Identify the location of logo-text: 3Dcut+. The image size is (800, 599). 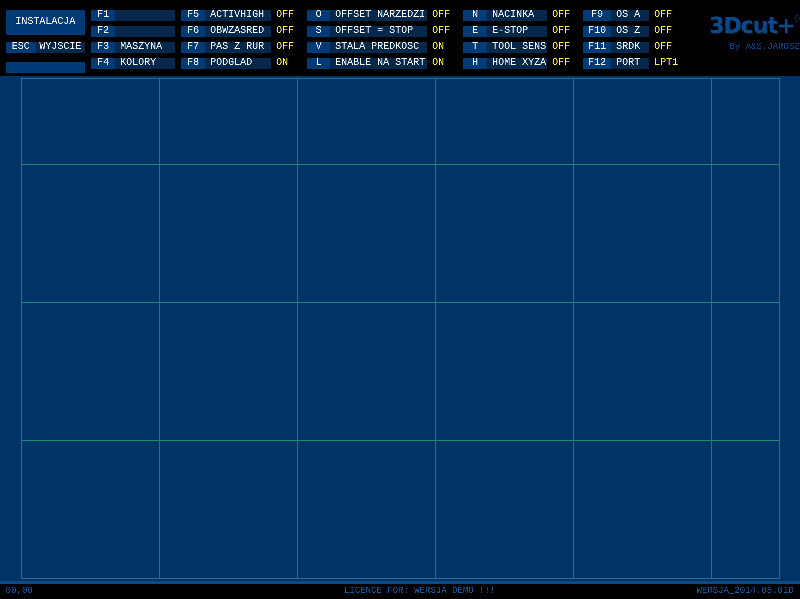
(752, 27).